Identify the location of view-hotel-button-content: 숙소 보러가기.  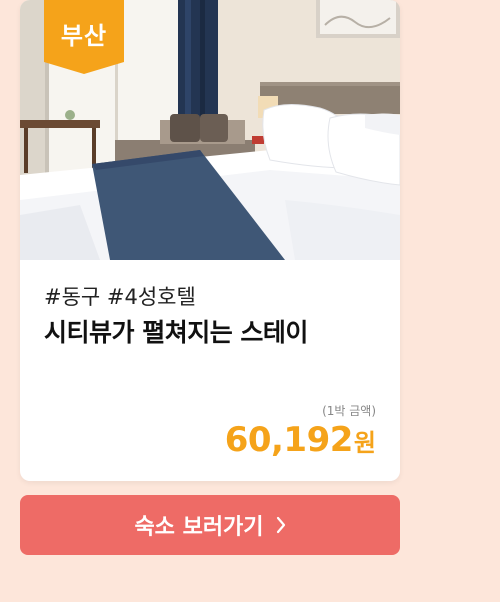
(210, 525).